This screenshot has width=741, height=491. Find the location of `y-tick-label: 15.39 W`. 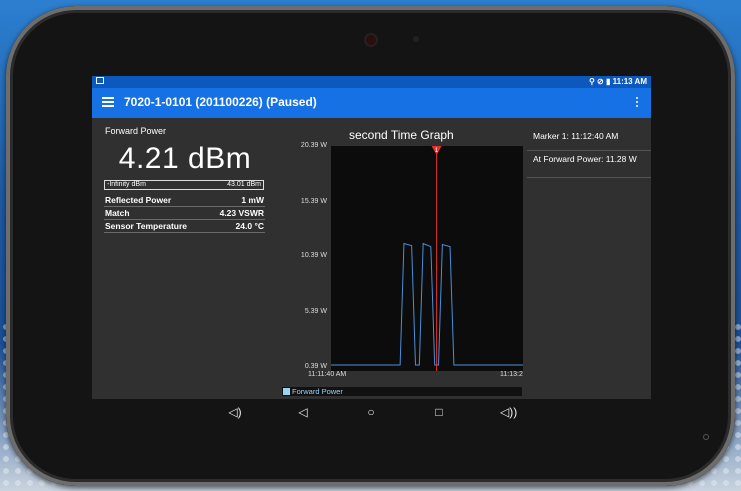

y-tick-label: 15.39 W is located at coordinates (313, 201).